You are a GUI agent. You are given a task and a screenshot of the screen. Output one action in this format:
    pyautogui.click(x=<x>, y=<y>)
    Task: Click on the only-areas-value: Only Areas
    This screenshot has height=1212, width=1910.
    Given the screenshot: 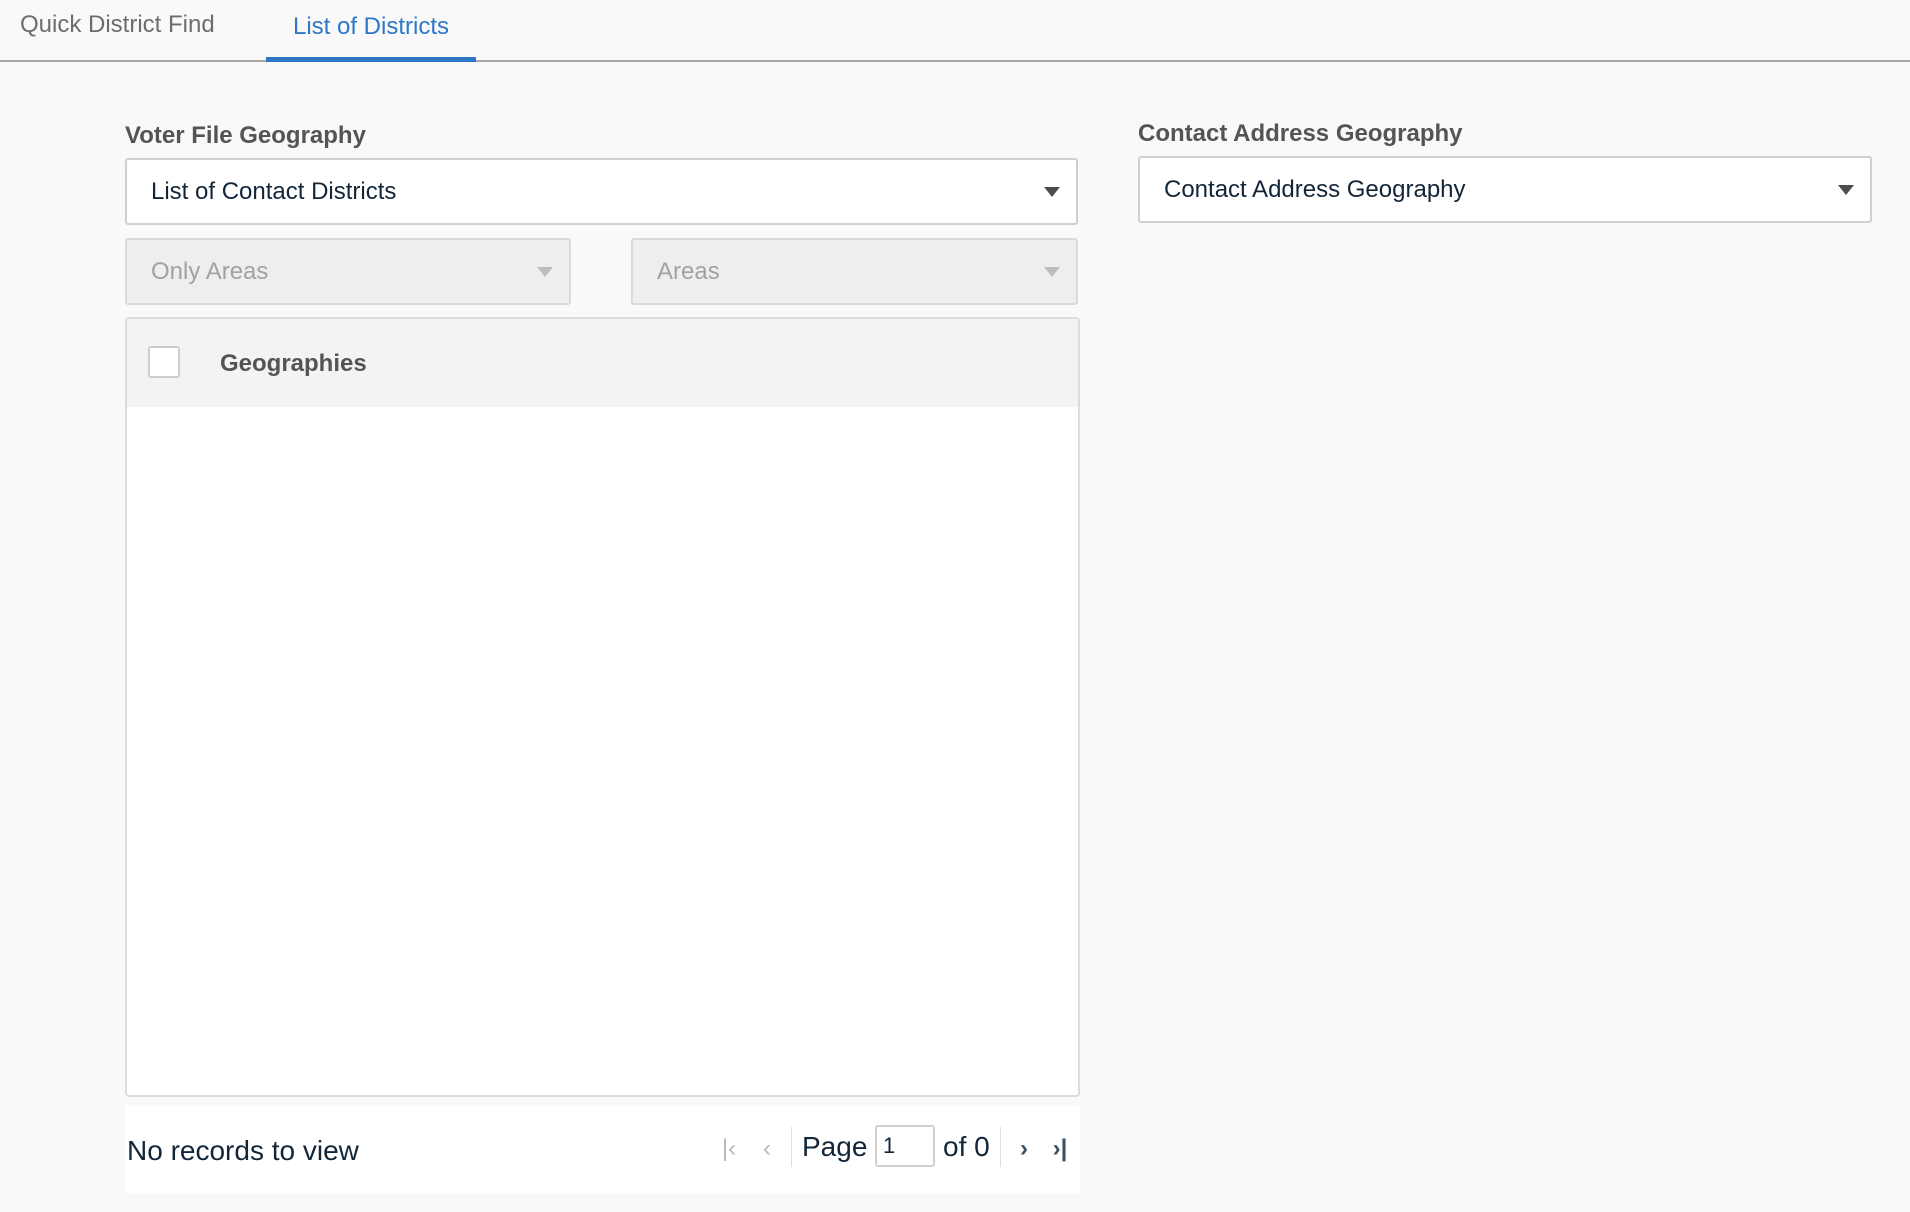 What is the action you would take?
    pyautogui.click(x=210, y=271)
    